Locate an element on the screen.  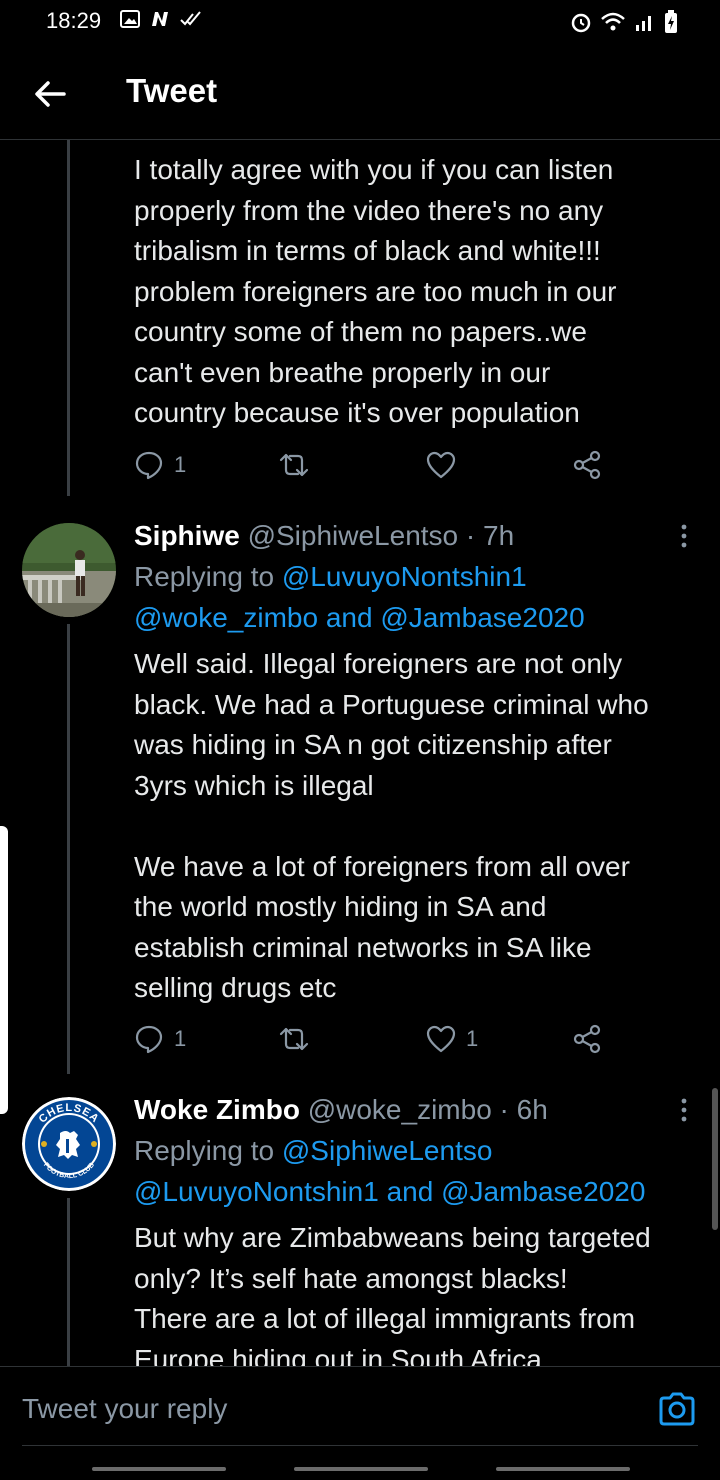
image-icon is located at coordinates (130, 19).